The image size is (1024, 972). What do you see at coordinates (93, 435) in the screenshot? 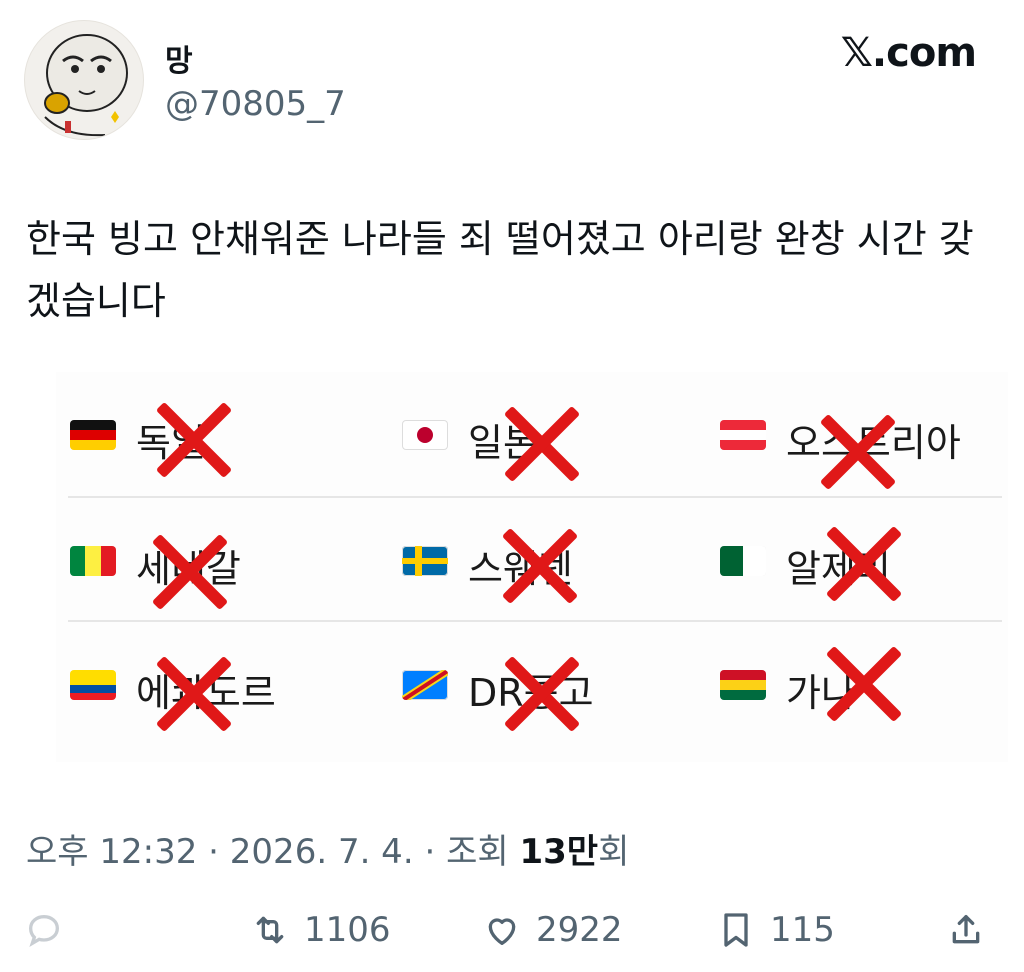
I see `germany-flag-icon` at bounding box center [93, 435].